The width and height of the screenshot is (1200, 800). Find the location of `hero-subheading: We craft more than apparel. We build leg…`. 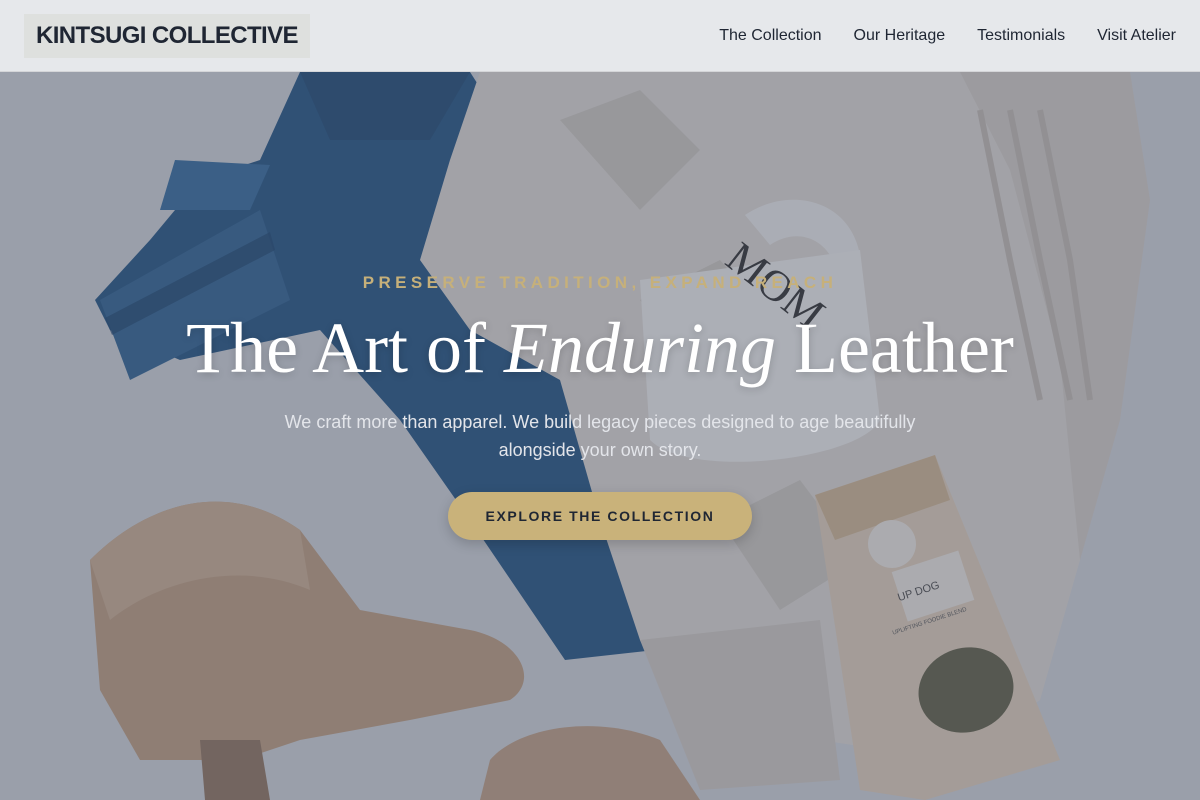

hero-subheading: We craft more than apparel. We build leg… is located at coordinates (600, 436).